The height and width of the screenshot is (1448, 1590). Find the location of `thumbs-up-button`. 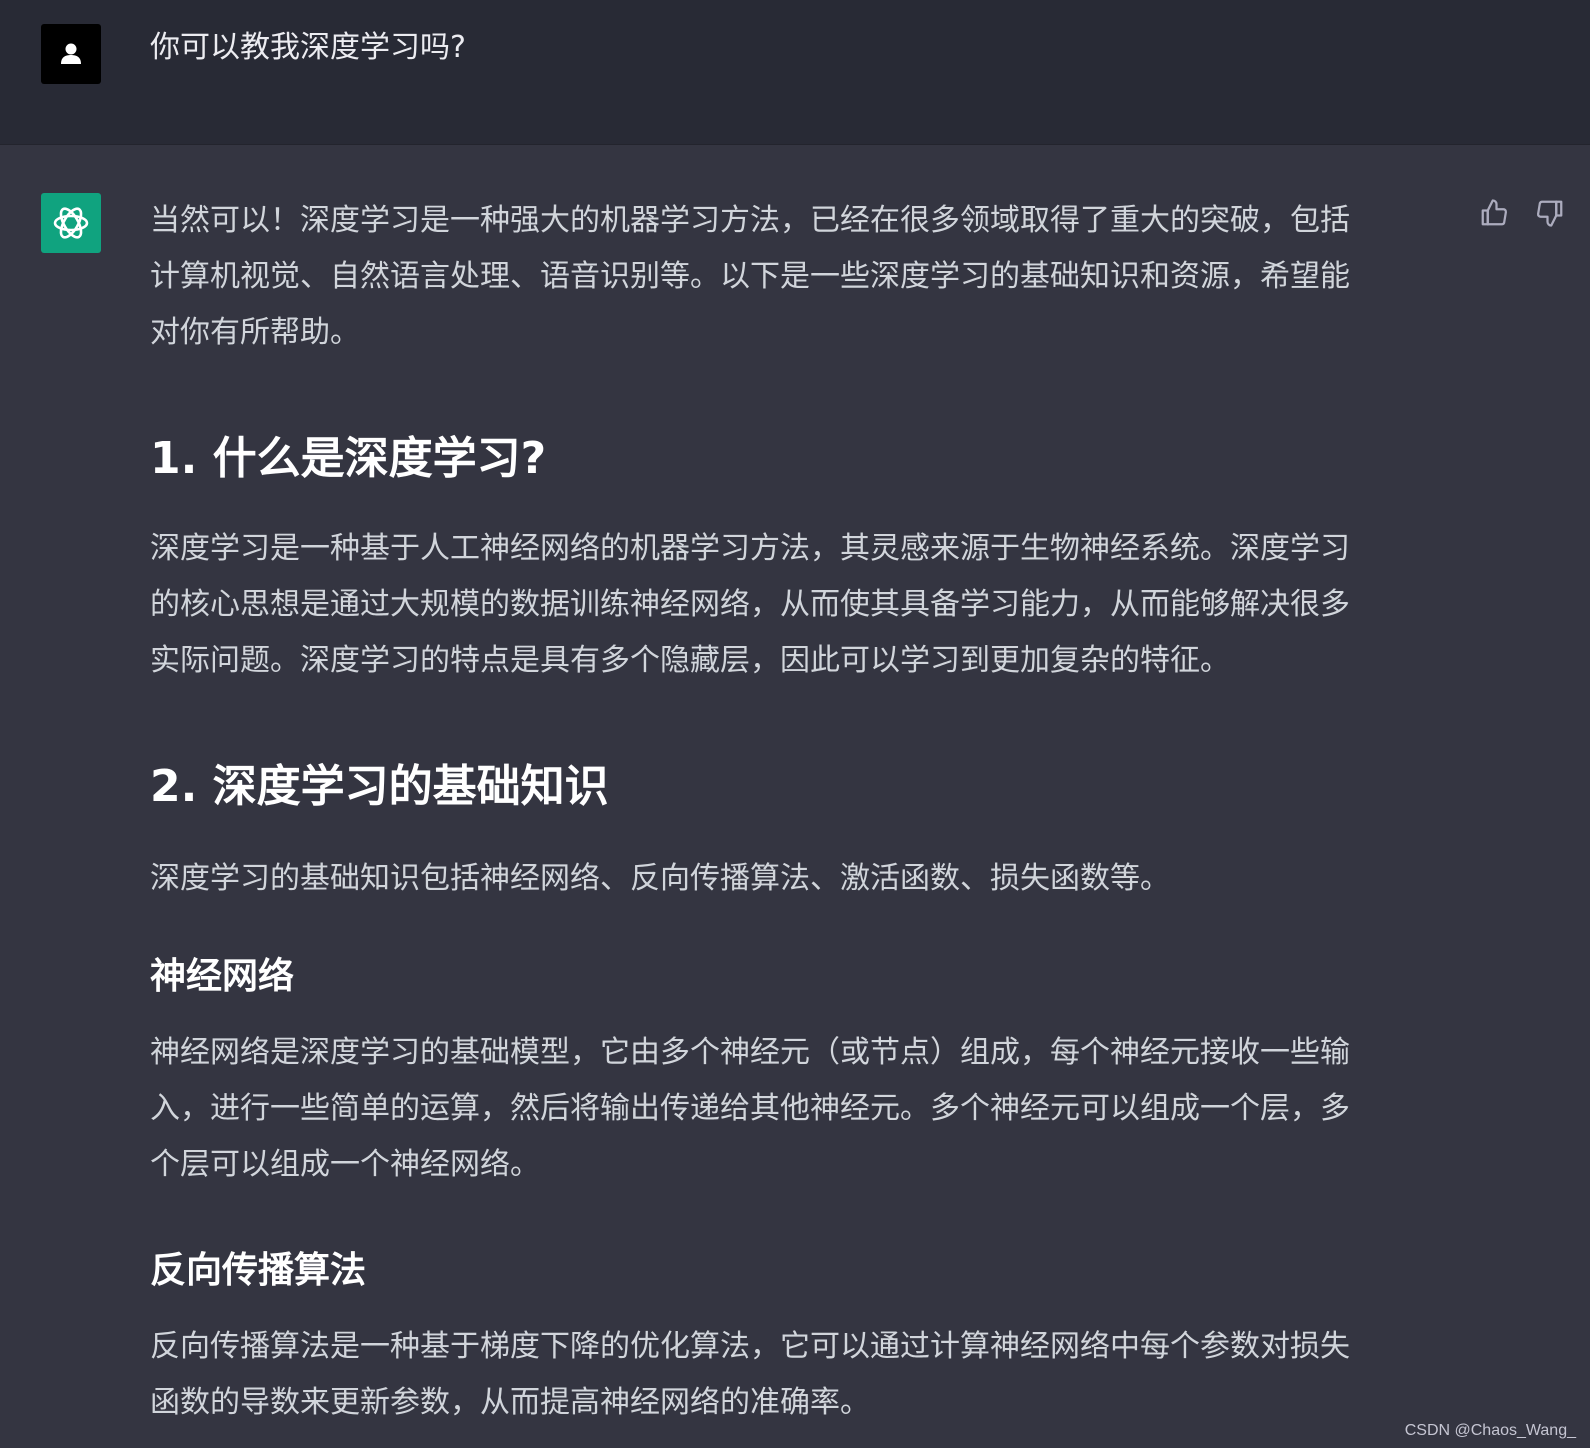

thumbs-up-button is located at coordinates (1494, 213).